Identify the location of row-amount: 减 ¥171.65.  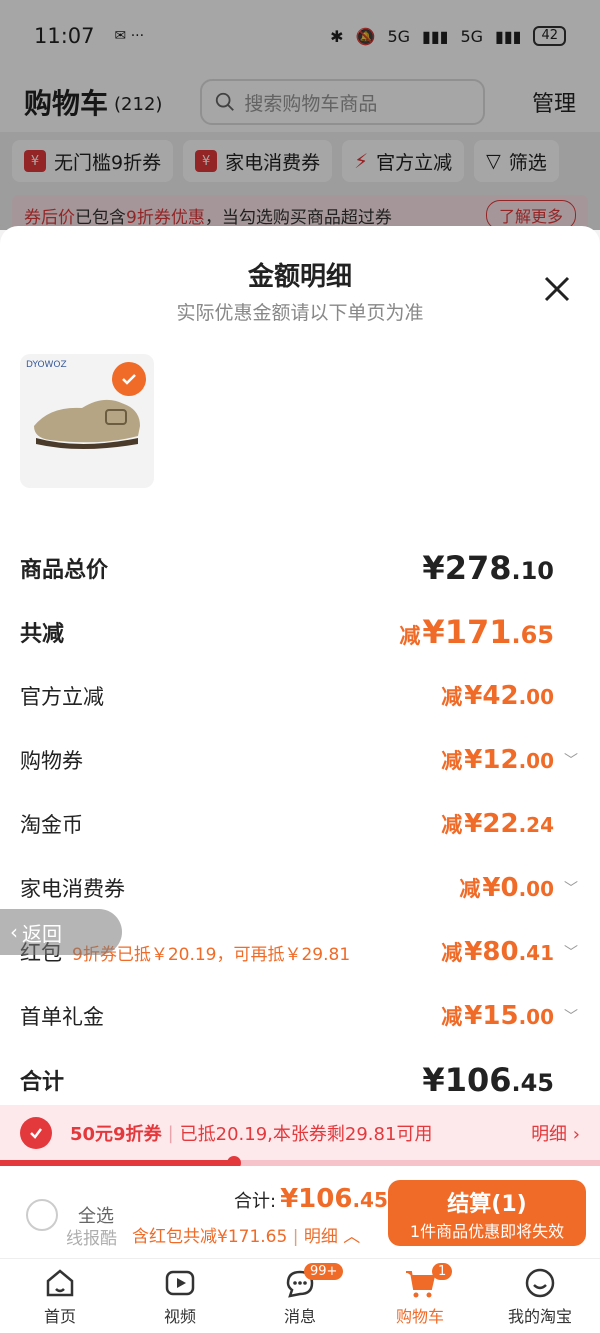
(476, 632).